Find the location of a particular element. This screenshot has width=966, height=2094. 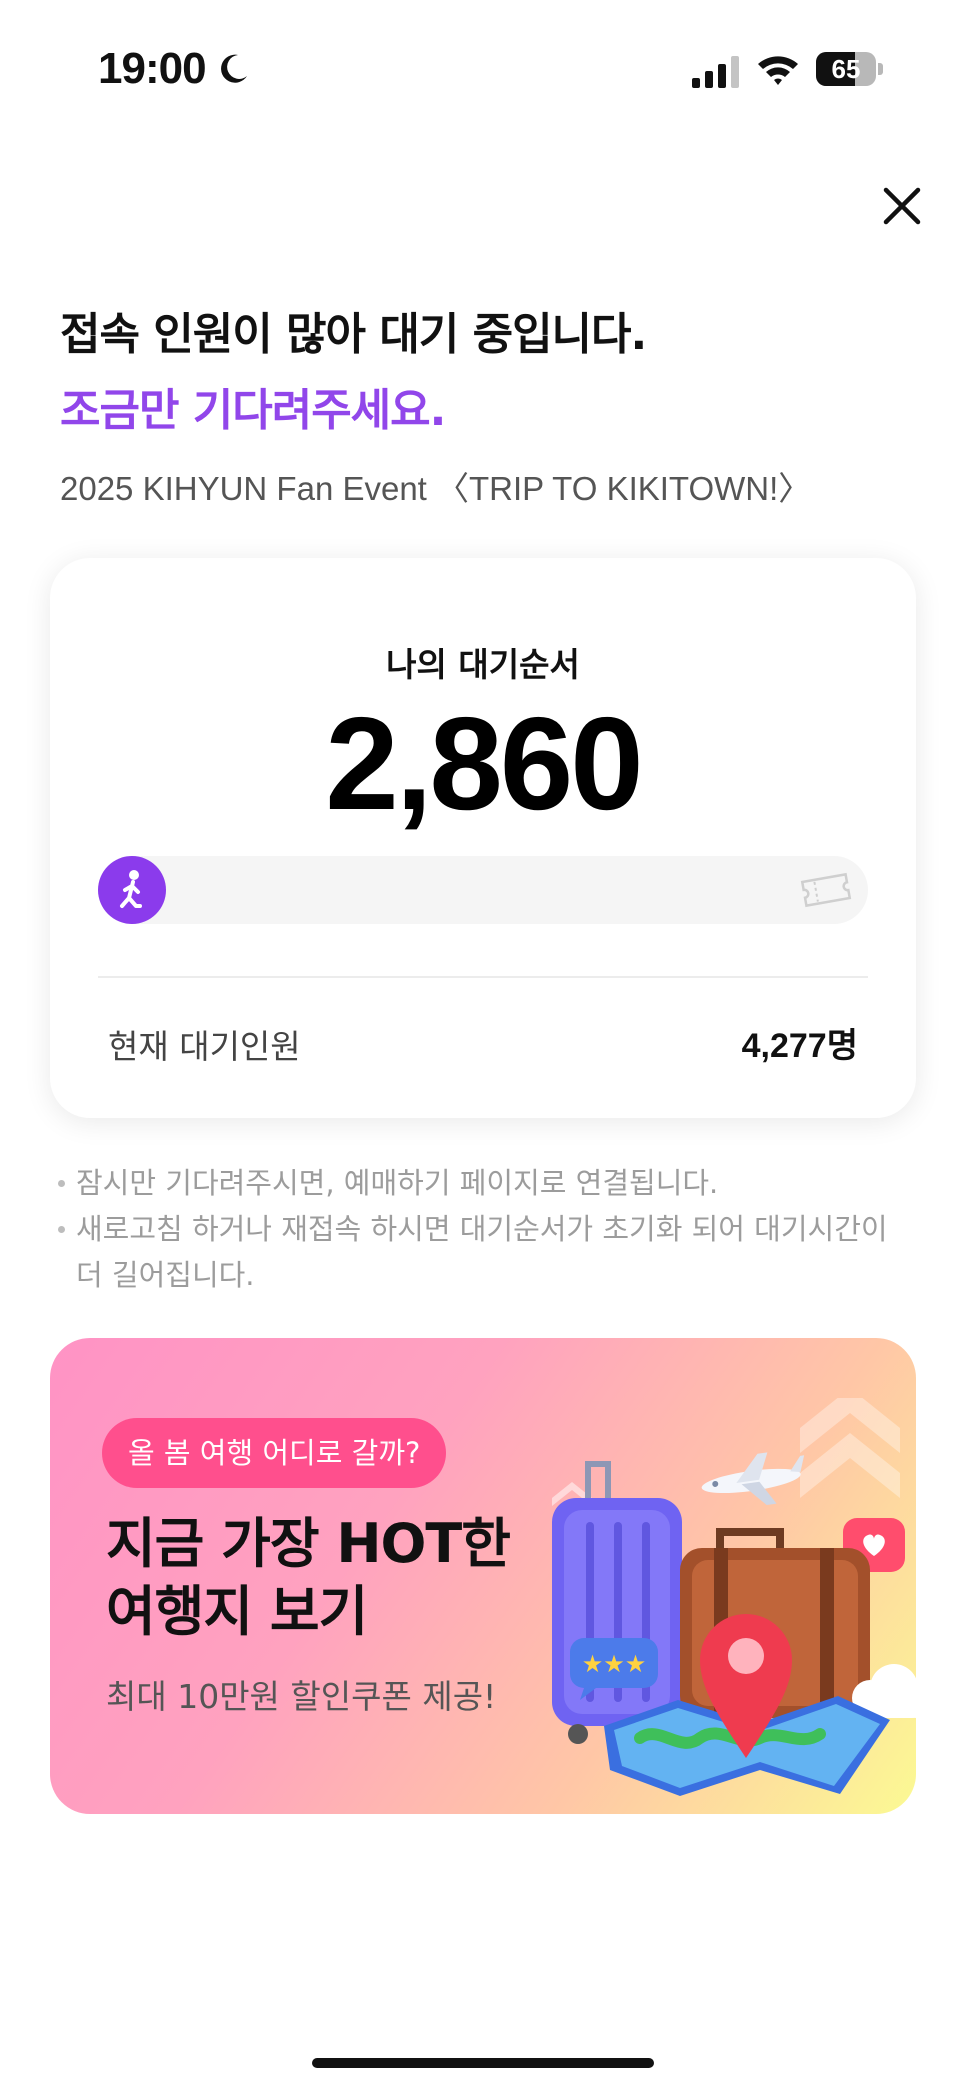

travel-illustration-icon: ★★★ is located at coordinates (734, 1597).